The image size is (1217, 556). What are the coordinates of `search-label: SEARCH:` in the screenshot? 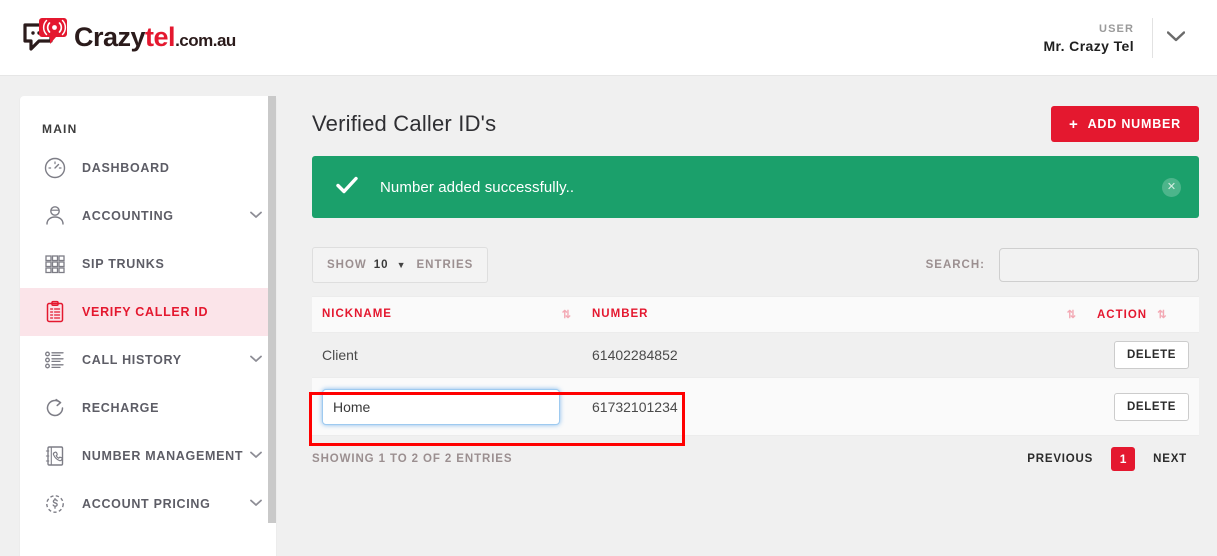 It's located at (955, 265).